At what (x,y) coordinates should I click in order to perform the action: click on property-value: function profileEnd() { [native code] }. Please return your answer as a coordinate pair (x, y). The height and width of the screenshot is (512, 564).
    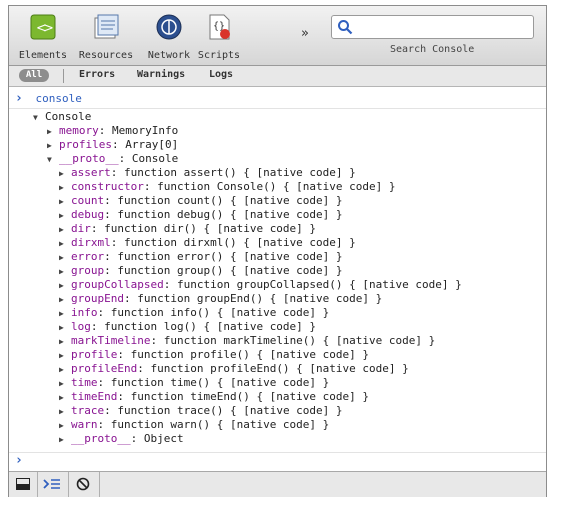
    Looking at the image, I should click on (279, 368).